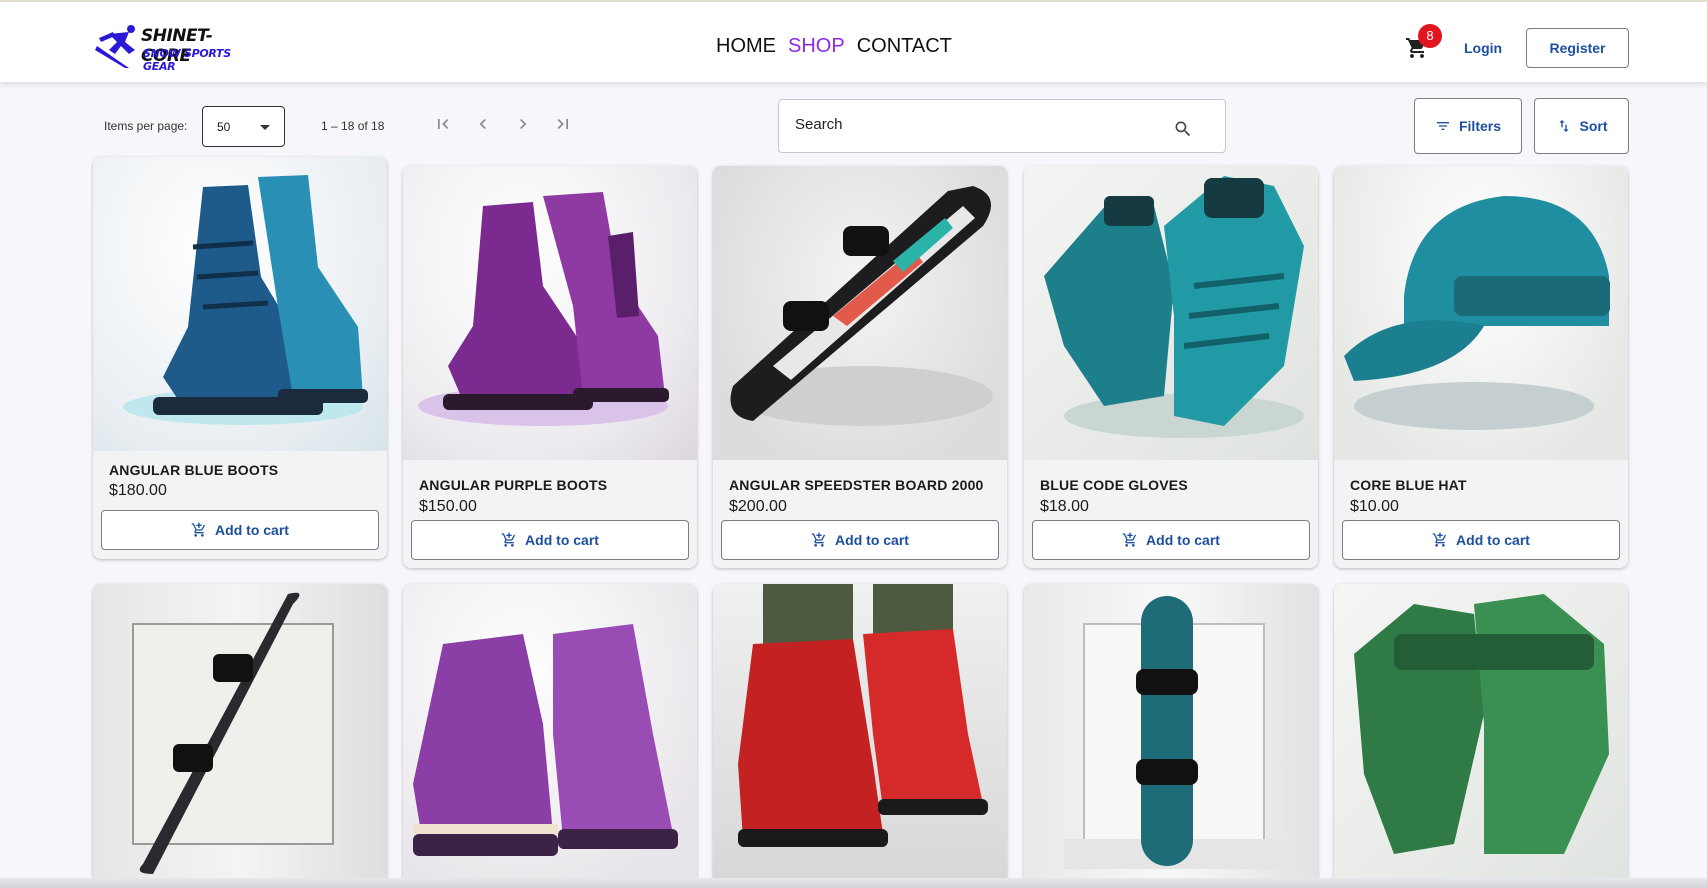  Describe the element at coordinates (1477, 313) in the screenshot. I see `hat-image` at that location.